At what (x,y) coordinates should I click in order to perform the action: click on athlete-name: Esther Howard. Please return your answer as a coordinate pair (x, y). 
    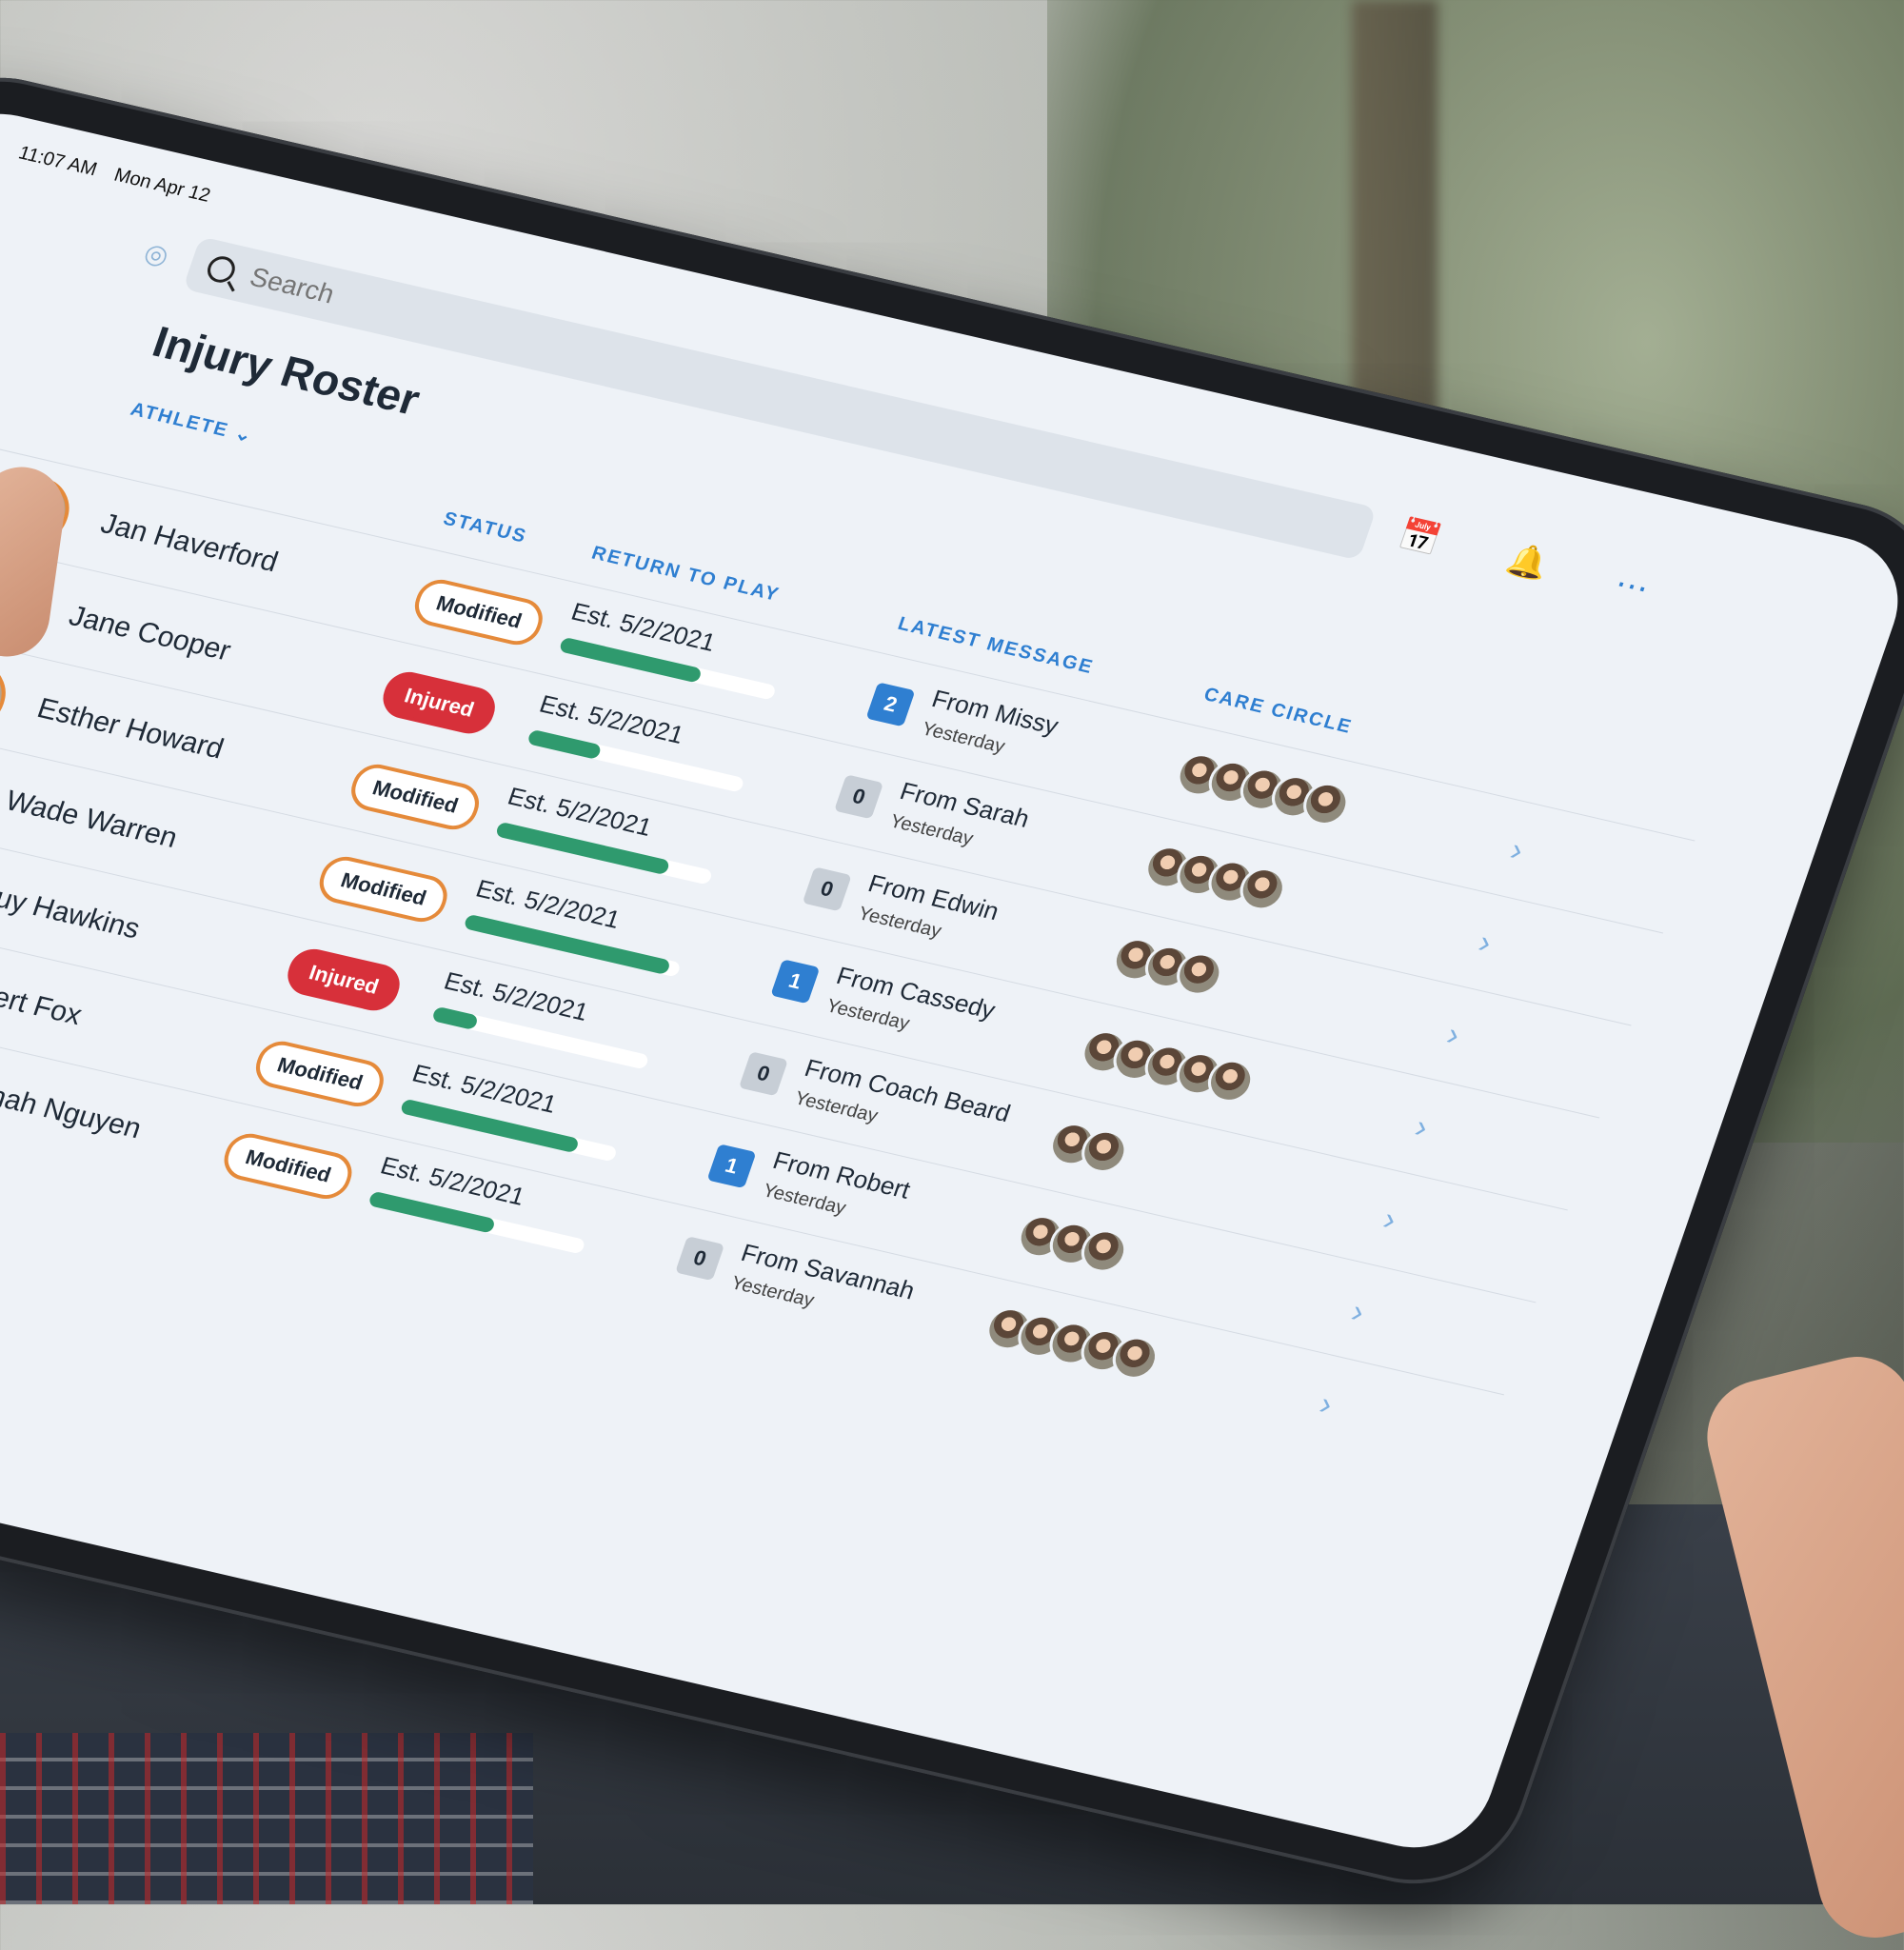
    Looking at the image, I should click on (130, 729).